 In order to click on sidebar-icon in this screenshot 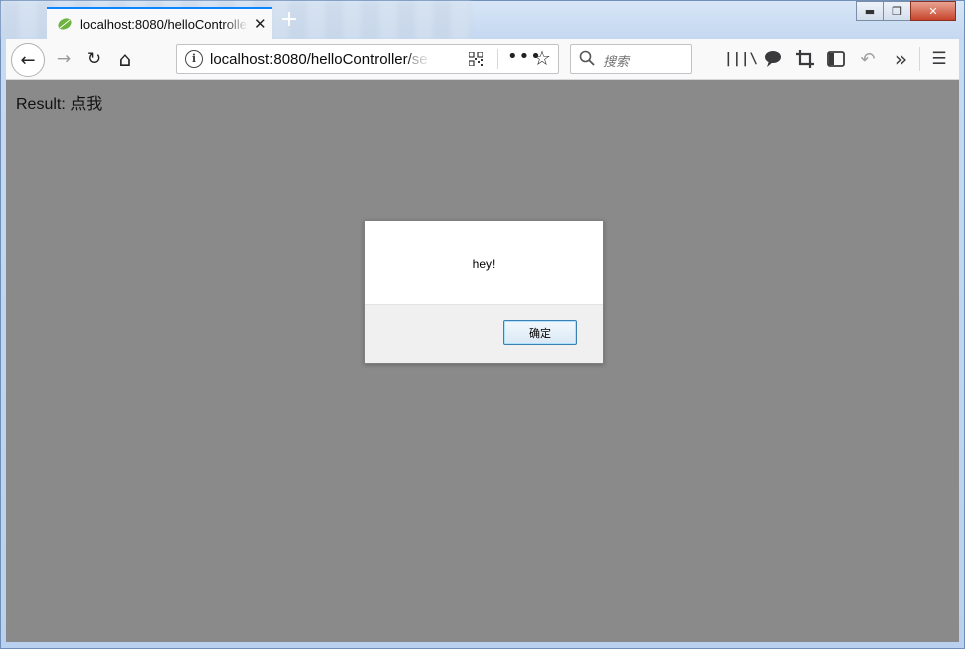, I will do `click(836, 59)`.